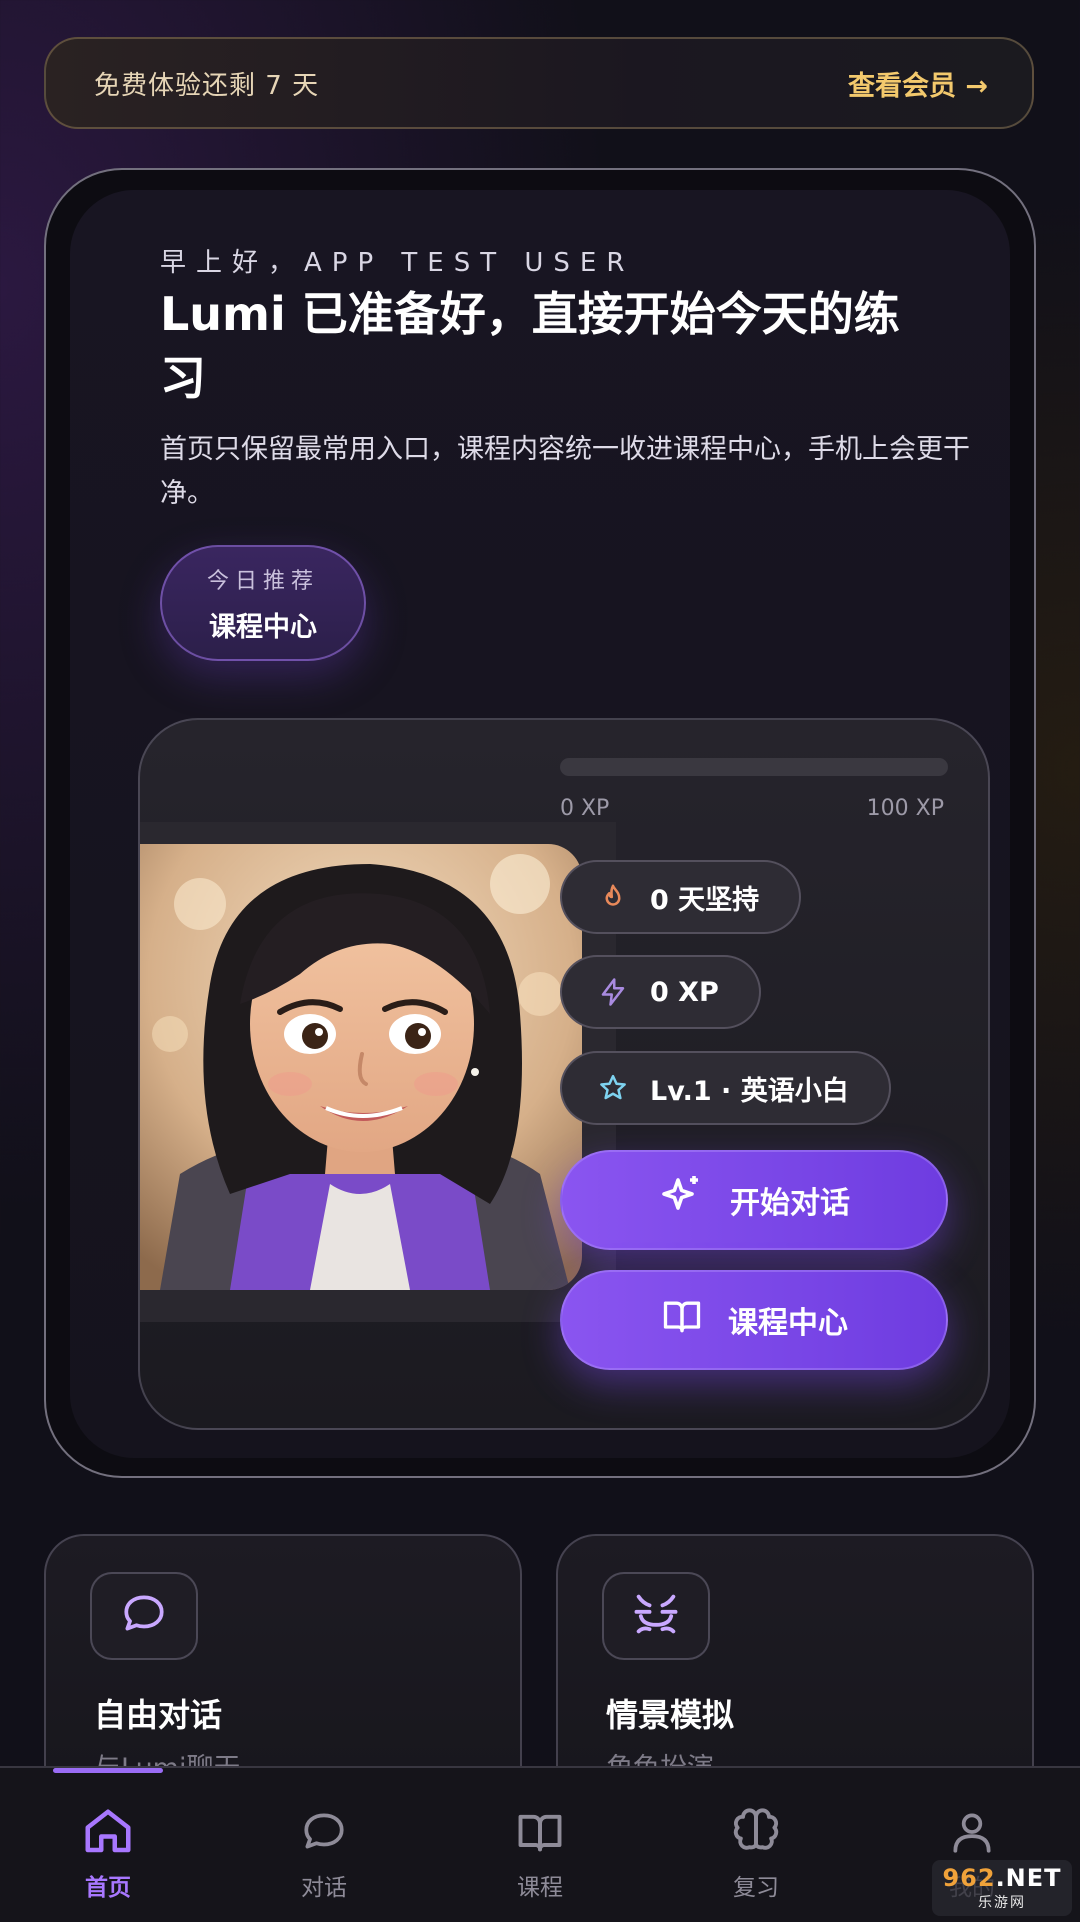 The width and height of the screenshot is (1080, 1922). What do you see at coordinates (670, 1715) in the screenshot?
I see `feature-title: 情景模拟` at bounding box center [670, 1715].